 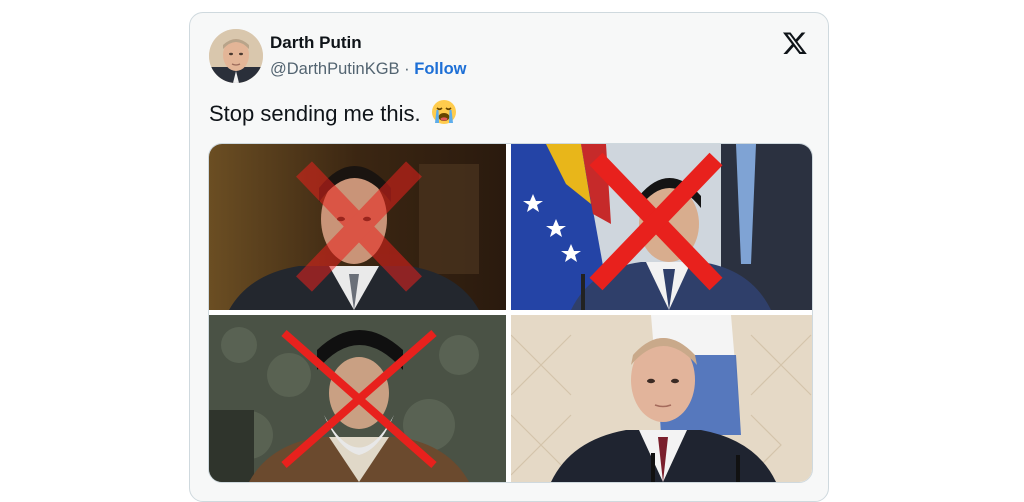 I want to click on media-image-top-right, so click(x=661, y=227).